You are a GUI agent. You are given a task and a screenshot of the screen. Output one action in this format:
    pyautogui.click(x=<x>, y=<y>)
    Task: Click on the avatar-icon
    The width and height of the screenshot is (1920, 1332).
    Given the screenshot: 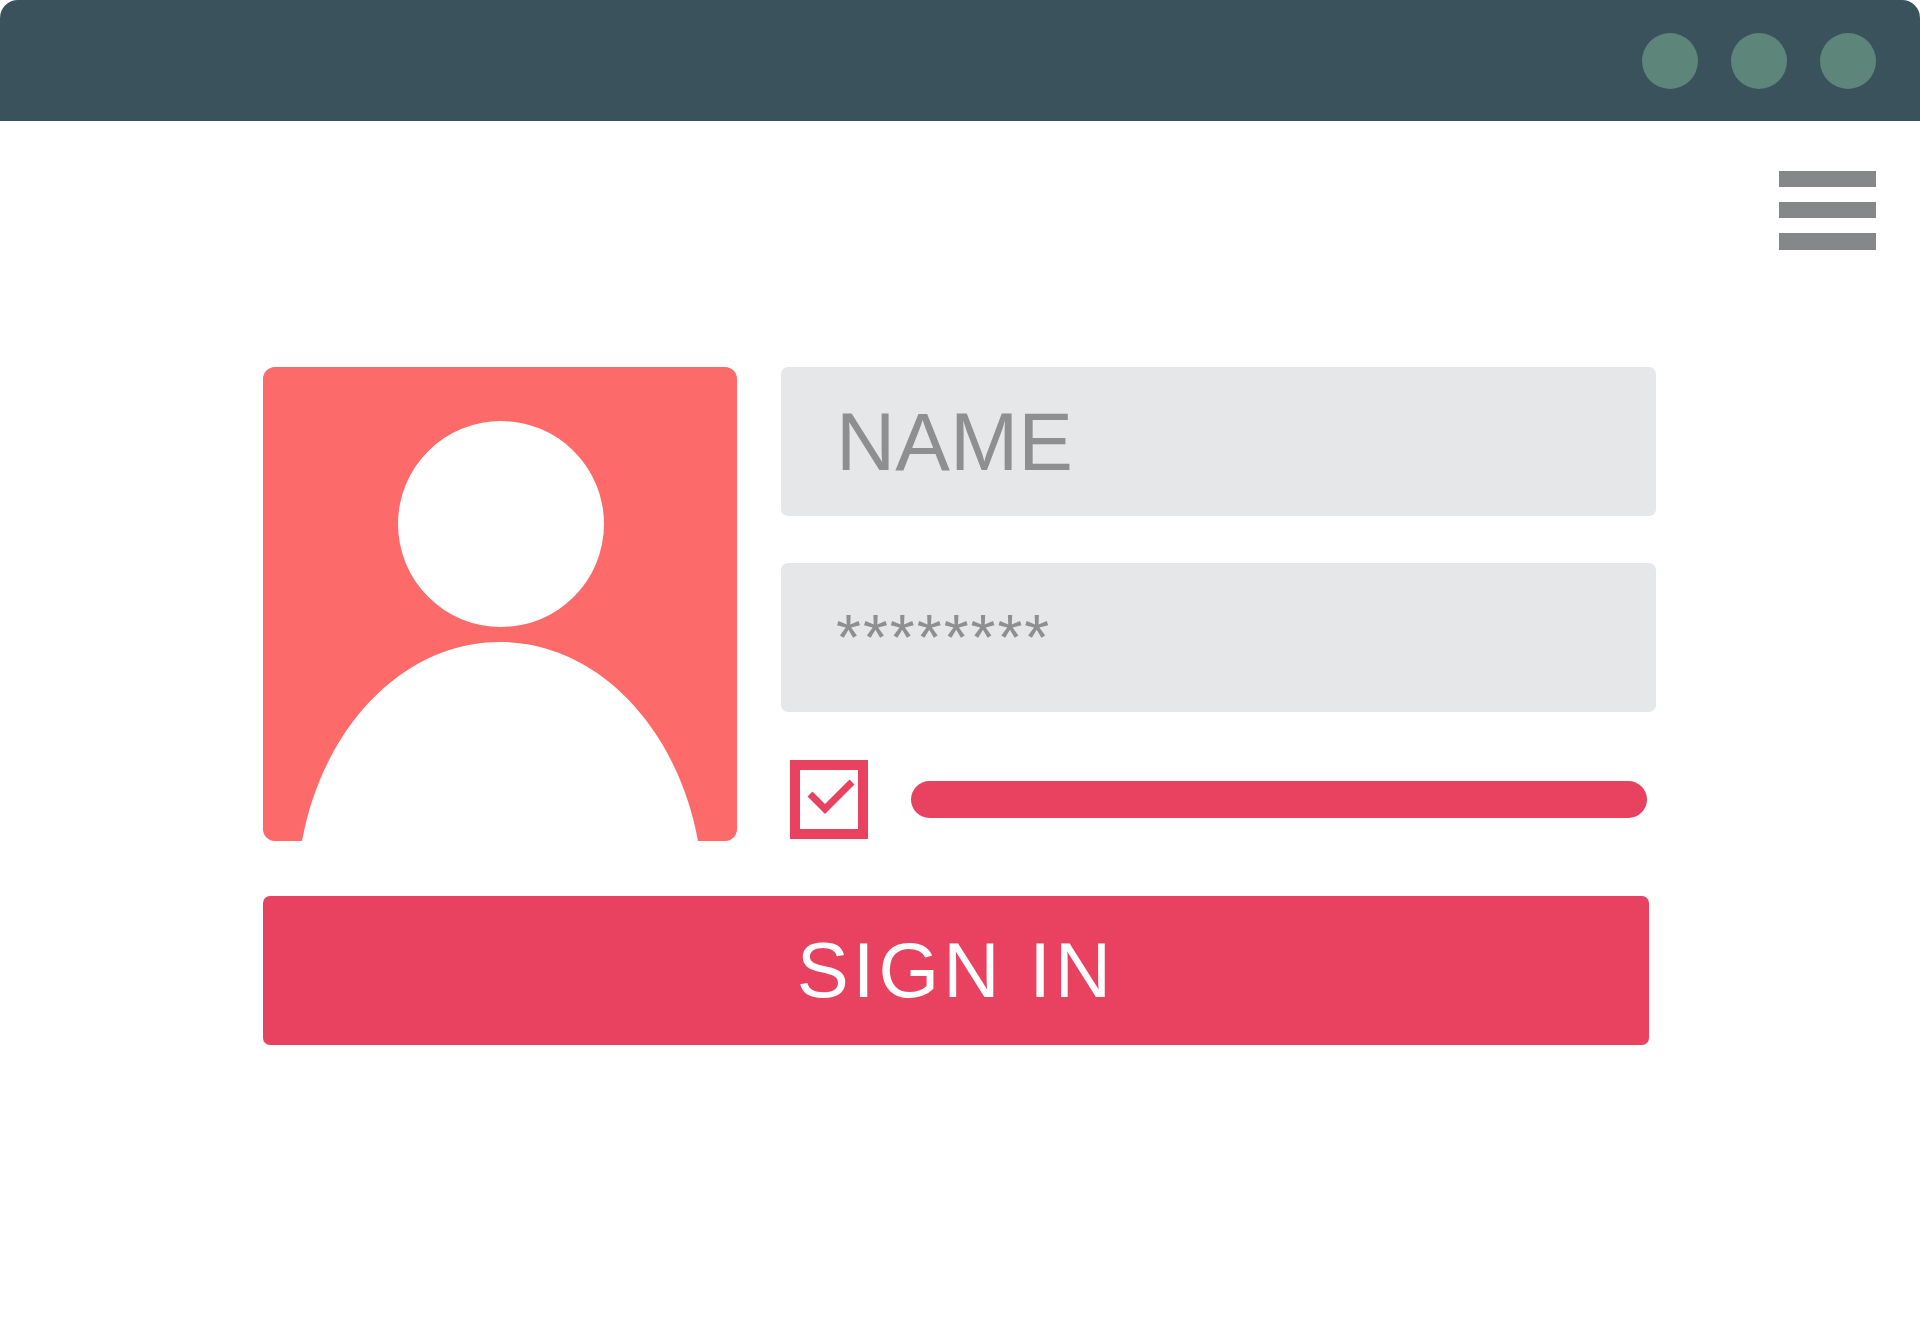 What is the action you would take?
    pyautogui.click(x=500, y=604)
    